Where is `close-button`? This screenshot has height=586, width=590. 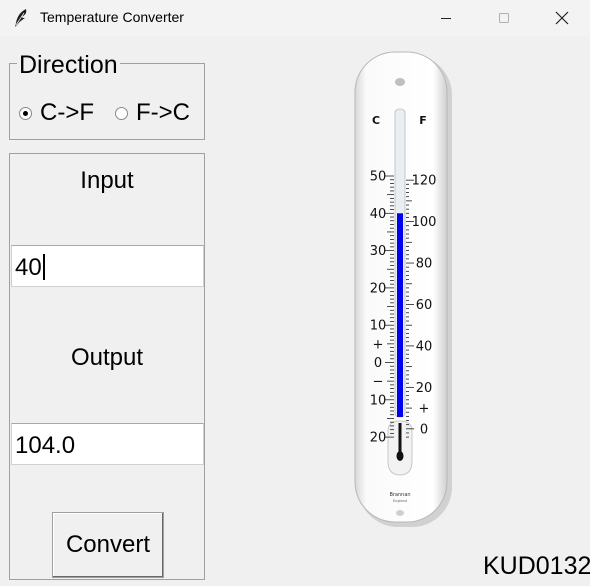
close-button is located at coordinates (562, 18).